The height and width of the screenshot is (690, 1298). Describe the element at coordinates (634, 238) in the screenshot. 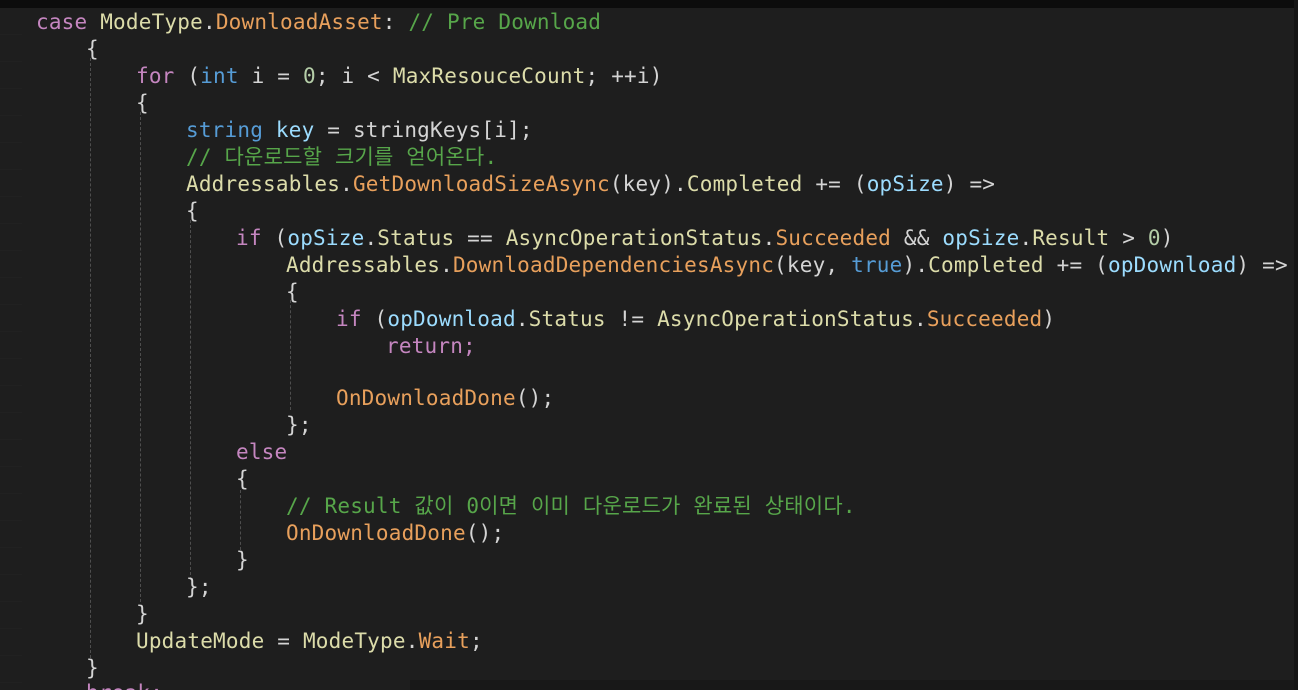

I see `token-type: AsyncOperationStatus` at that location.